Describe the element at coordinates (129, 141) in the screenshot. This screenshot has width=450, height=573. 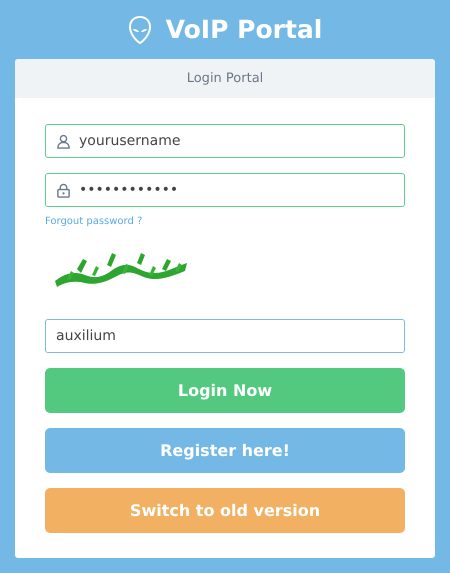
I see `field-value: yourusername` at that location.